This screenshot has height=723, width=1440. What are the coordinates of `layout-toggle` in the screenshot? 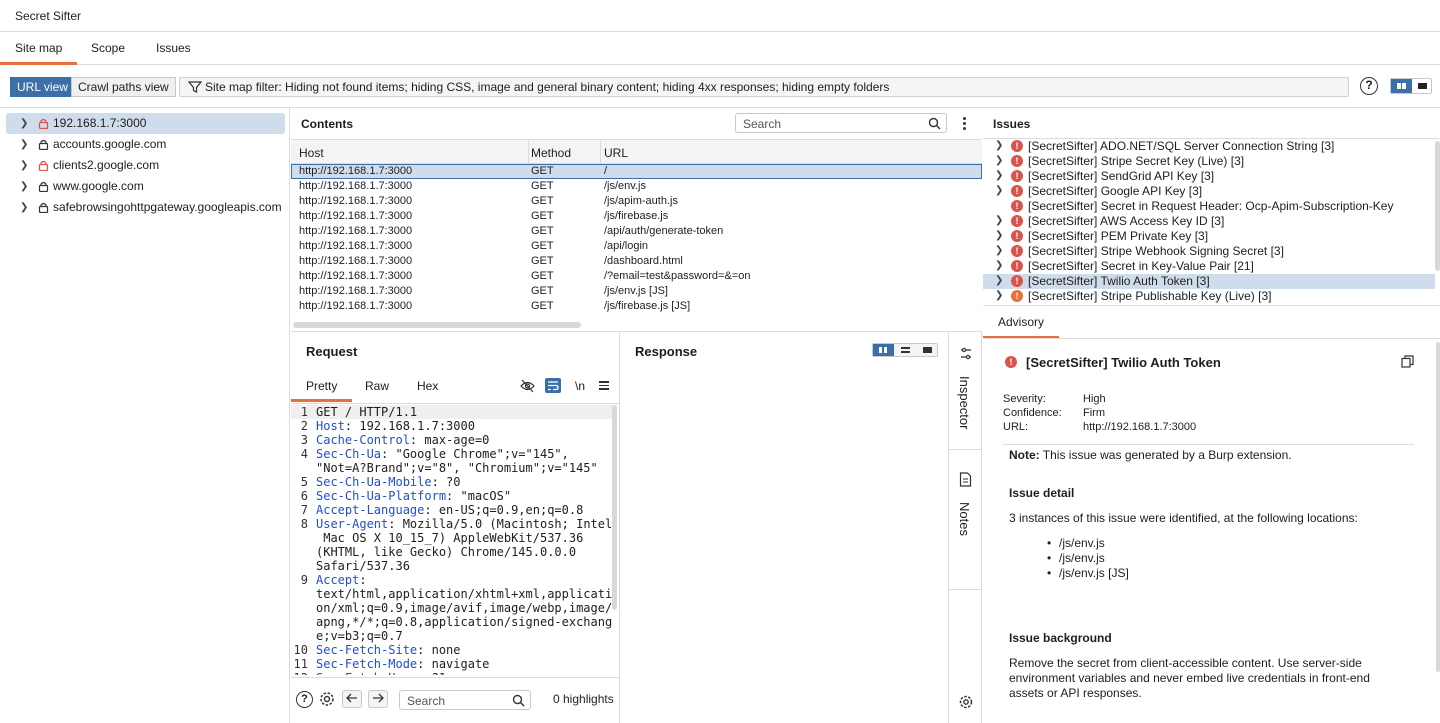 It's located at (1411, 86).